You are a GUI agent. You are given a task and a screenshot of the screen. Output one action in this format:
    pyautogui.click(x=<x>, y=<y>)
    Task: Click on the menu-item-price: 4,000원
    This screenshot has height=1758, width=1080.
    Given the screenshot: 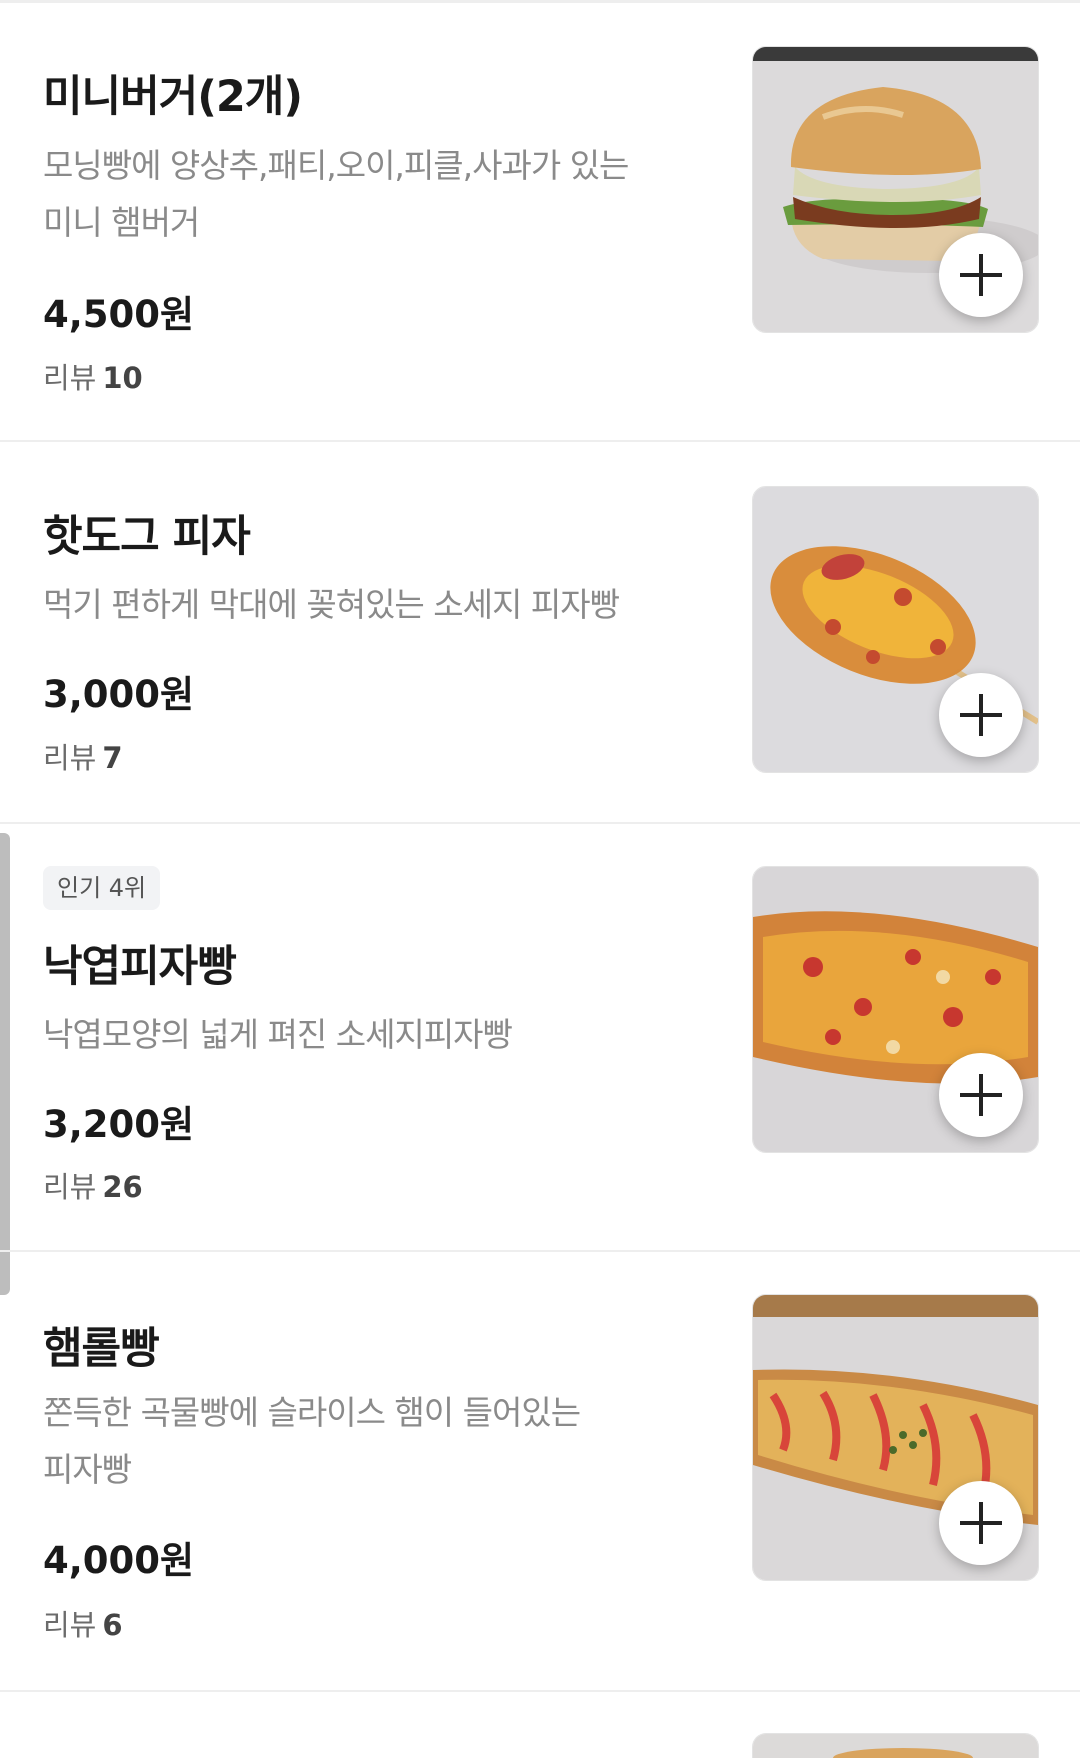 What is the action you would take?
    pyautogui.click(x=119, y=1560)
    